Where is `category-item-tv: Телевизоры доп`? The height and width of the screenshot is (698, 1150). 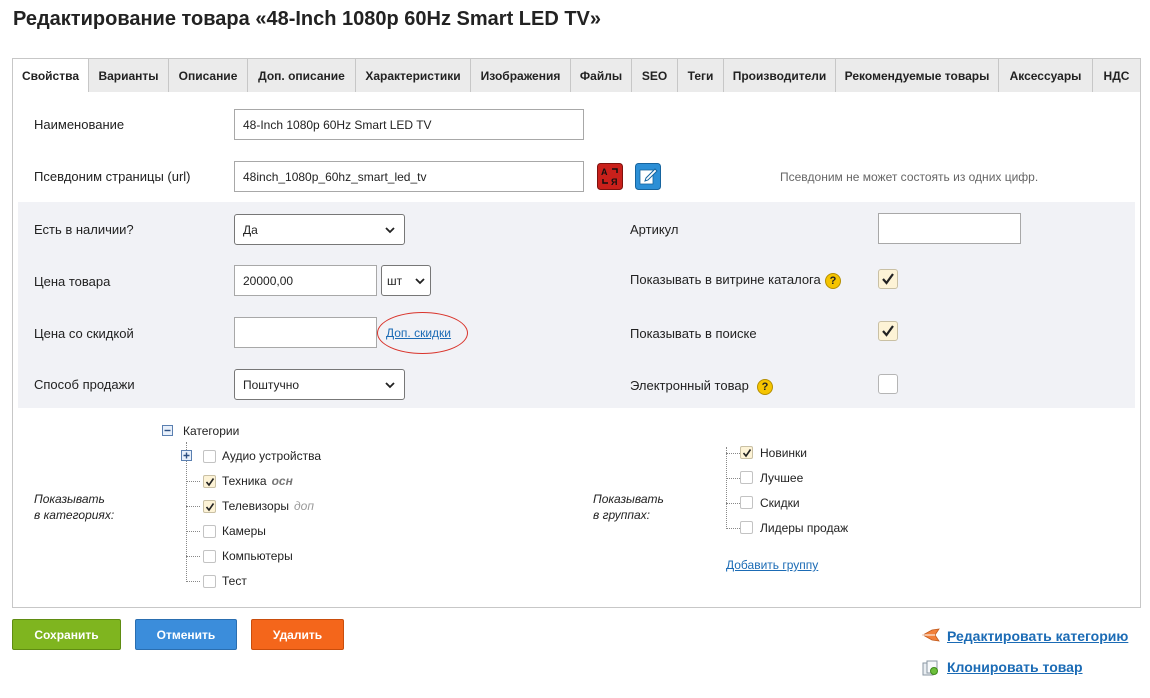 category-item-tv: Телевизоры доп is located at coordinates (268, 506).